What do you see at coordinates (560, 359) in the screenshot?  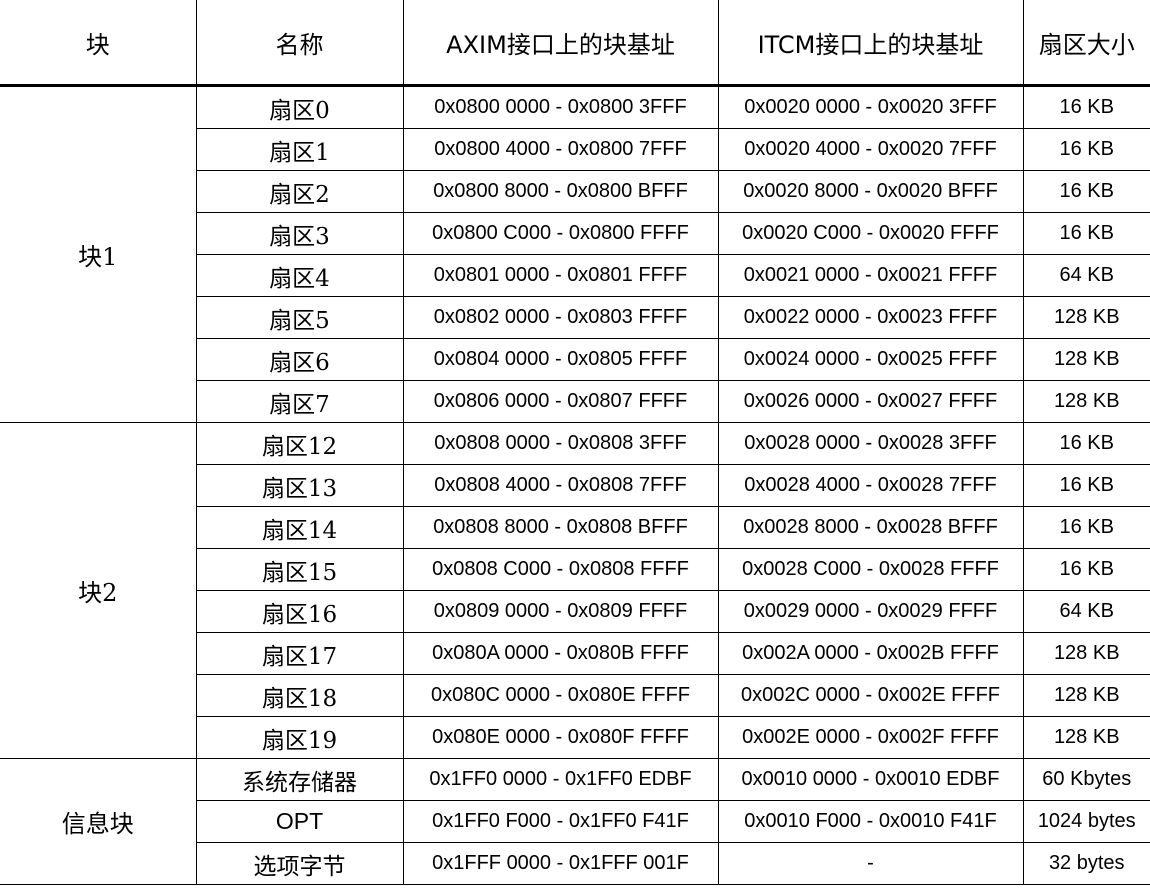 I see `axim-address-range: 0x0804 0000 - 0x0805 FFFF` at bounding box center [560, 359].